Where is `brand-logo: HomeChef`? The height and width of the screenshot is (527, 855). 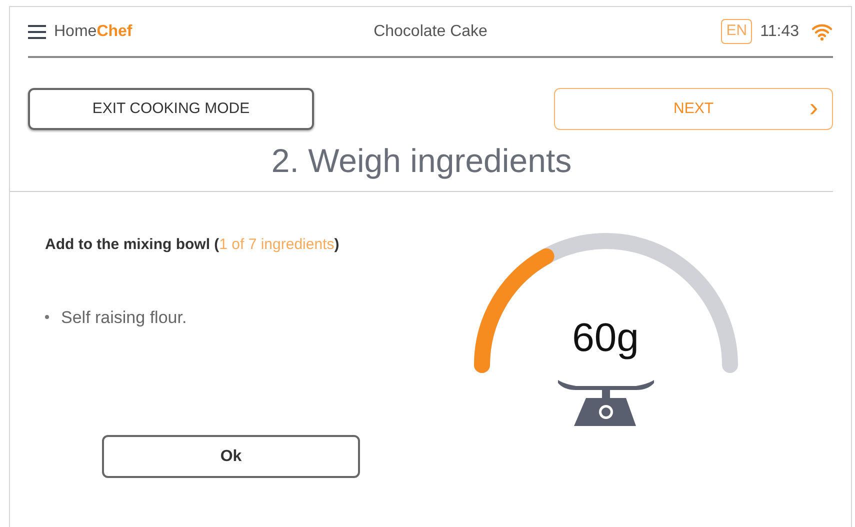
brand-logo: HomeChef is located at coordinates (93, 32).